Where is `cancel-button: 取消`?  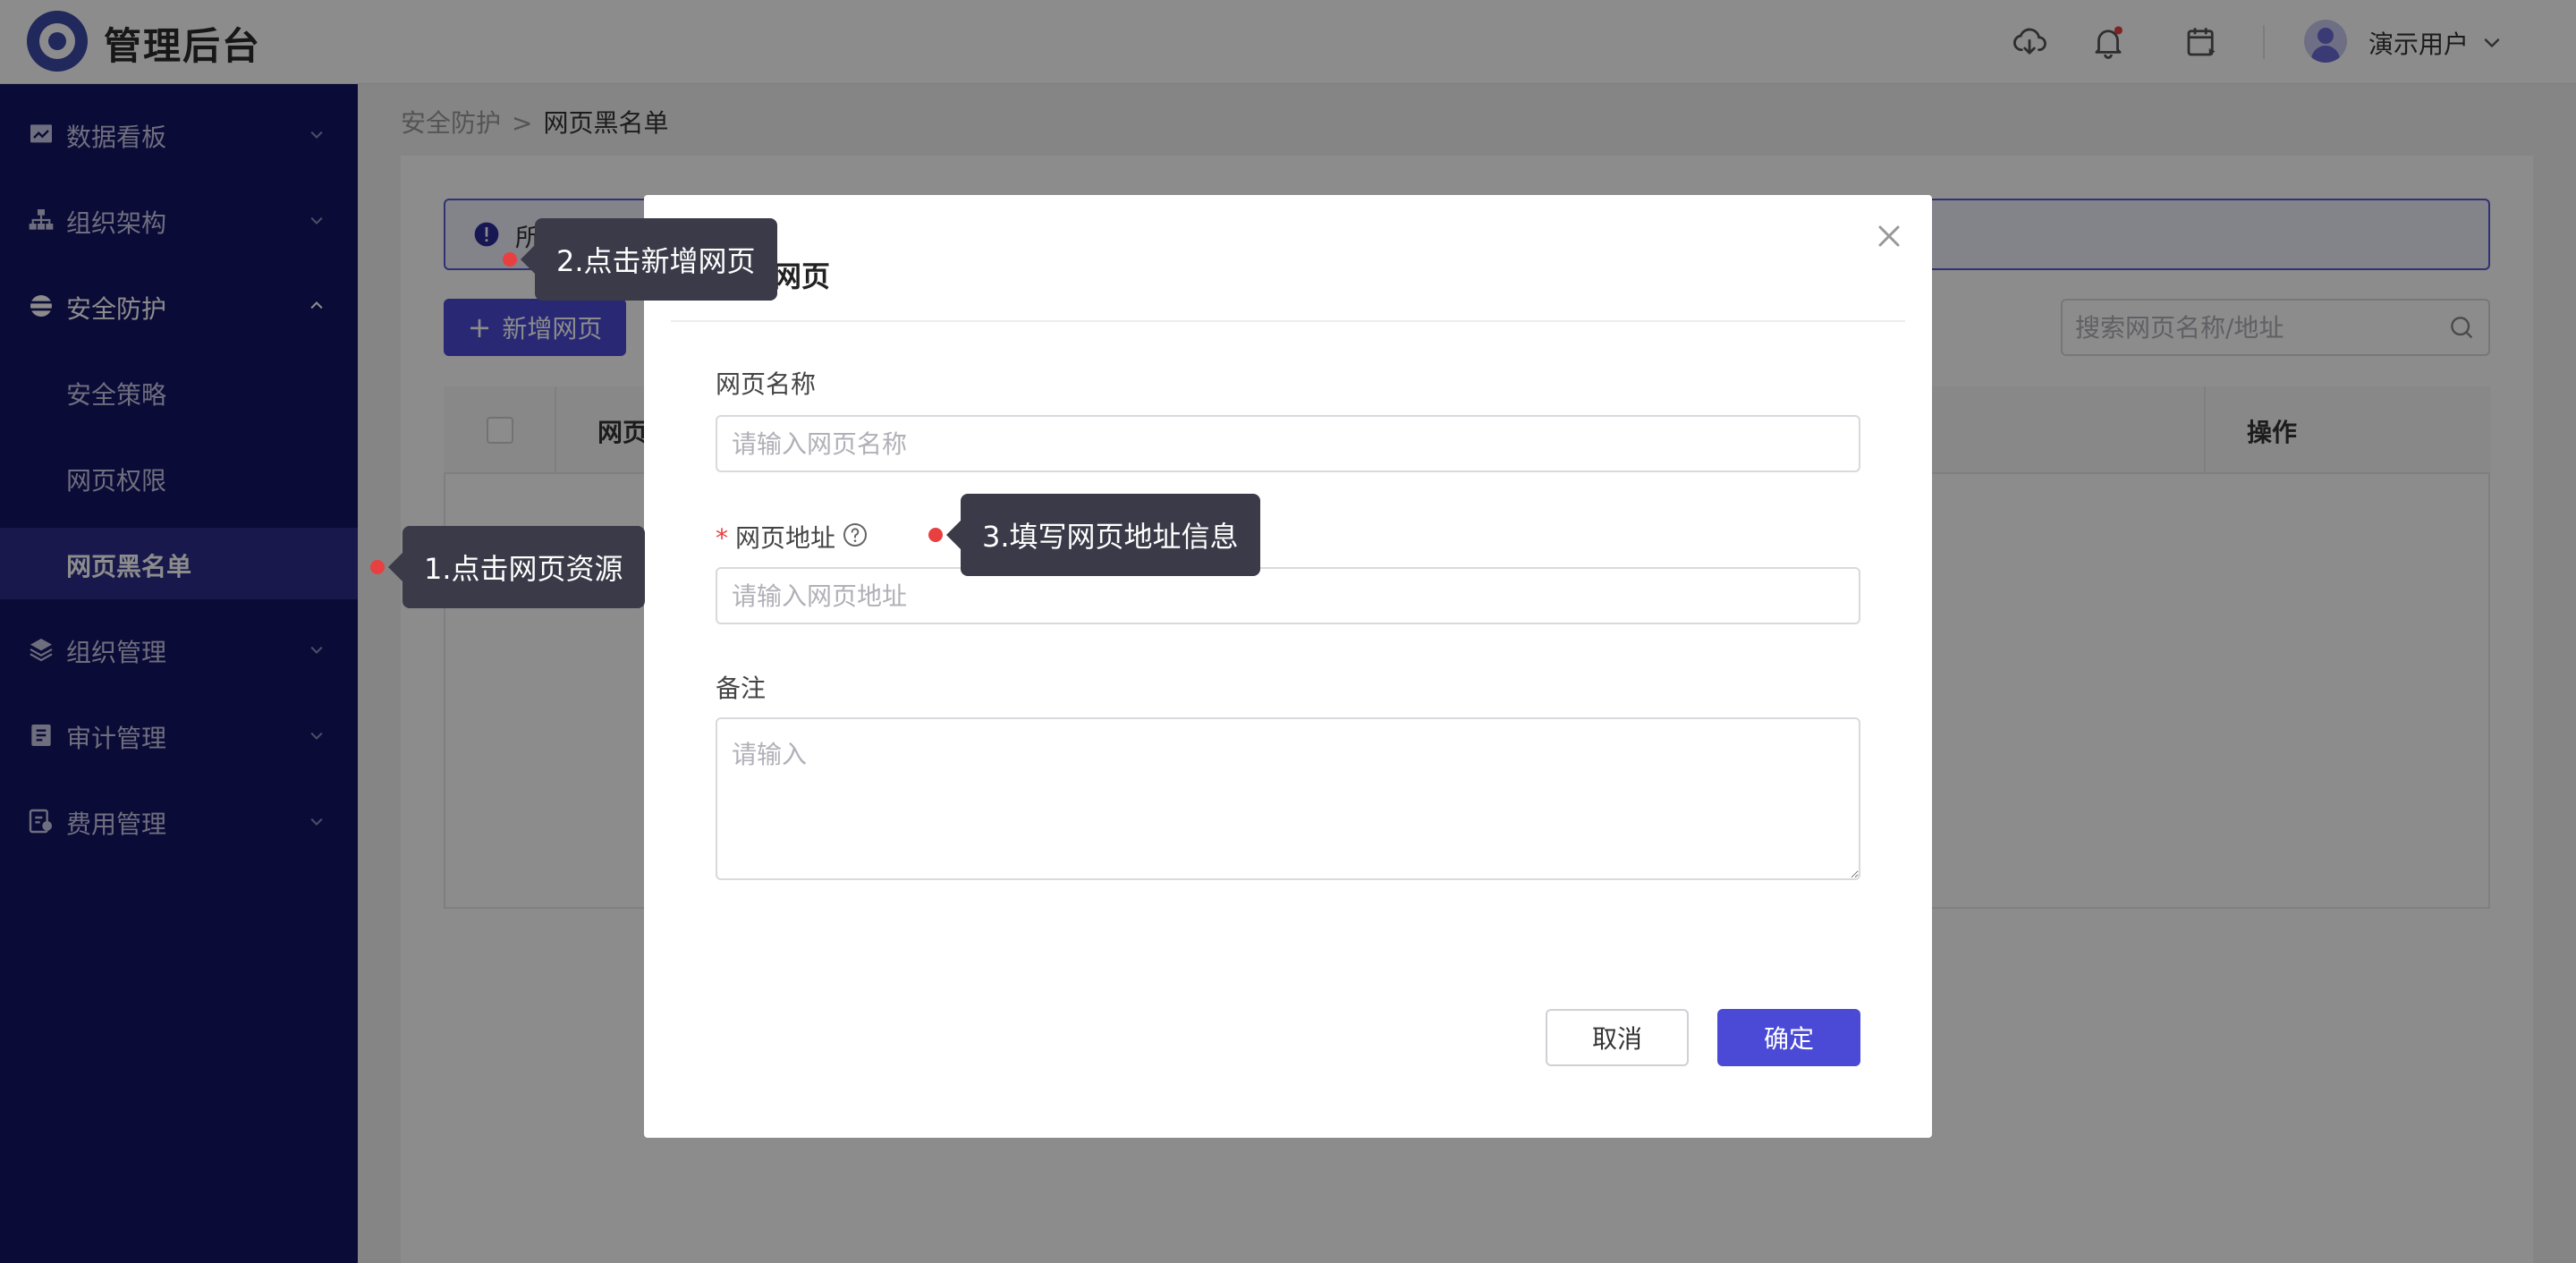 cancel-button: 取消 is located at coordinates (1617, 1037).